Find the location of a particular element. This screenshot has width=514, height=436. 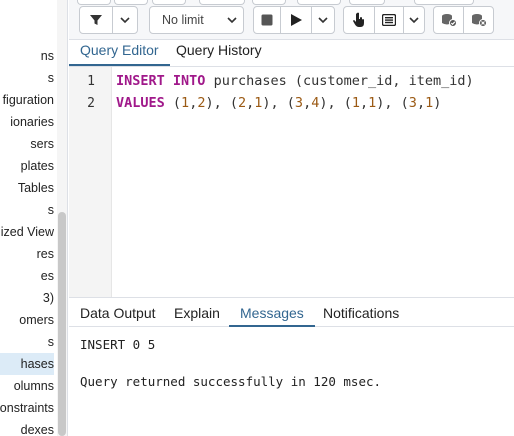

cancel-query-button is located at coordinates (267, 20).